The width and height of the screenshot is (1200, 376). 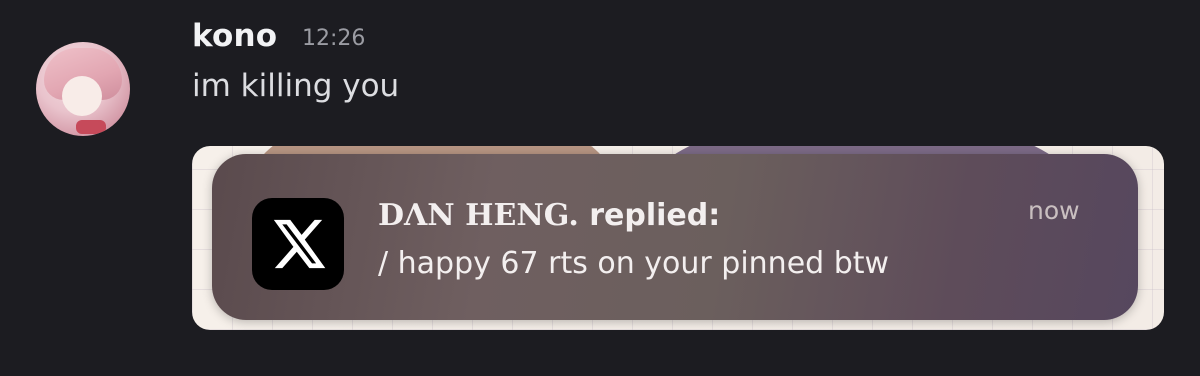 I want to click on avatar-face, so click(x=82, y=96).